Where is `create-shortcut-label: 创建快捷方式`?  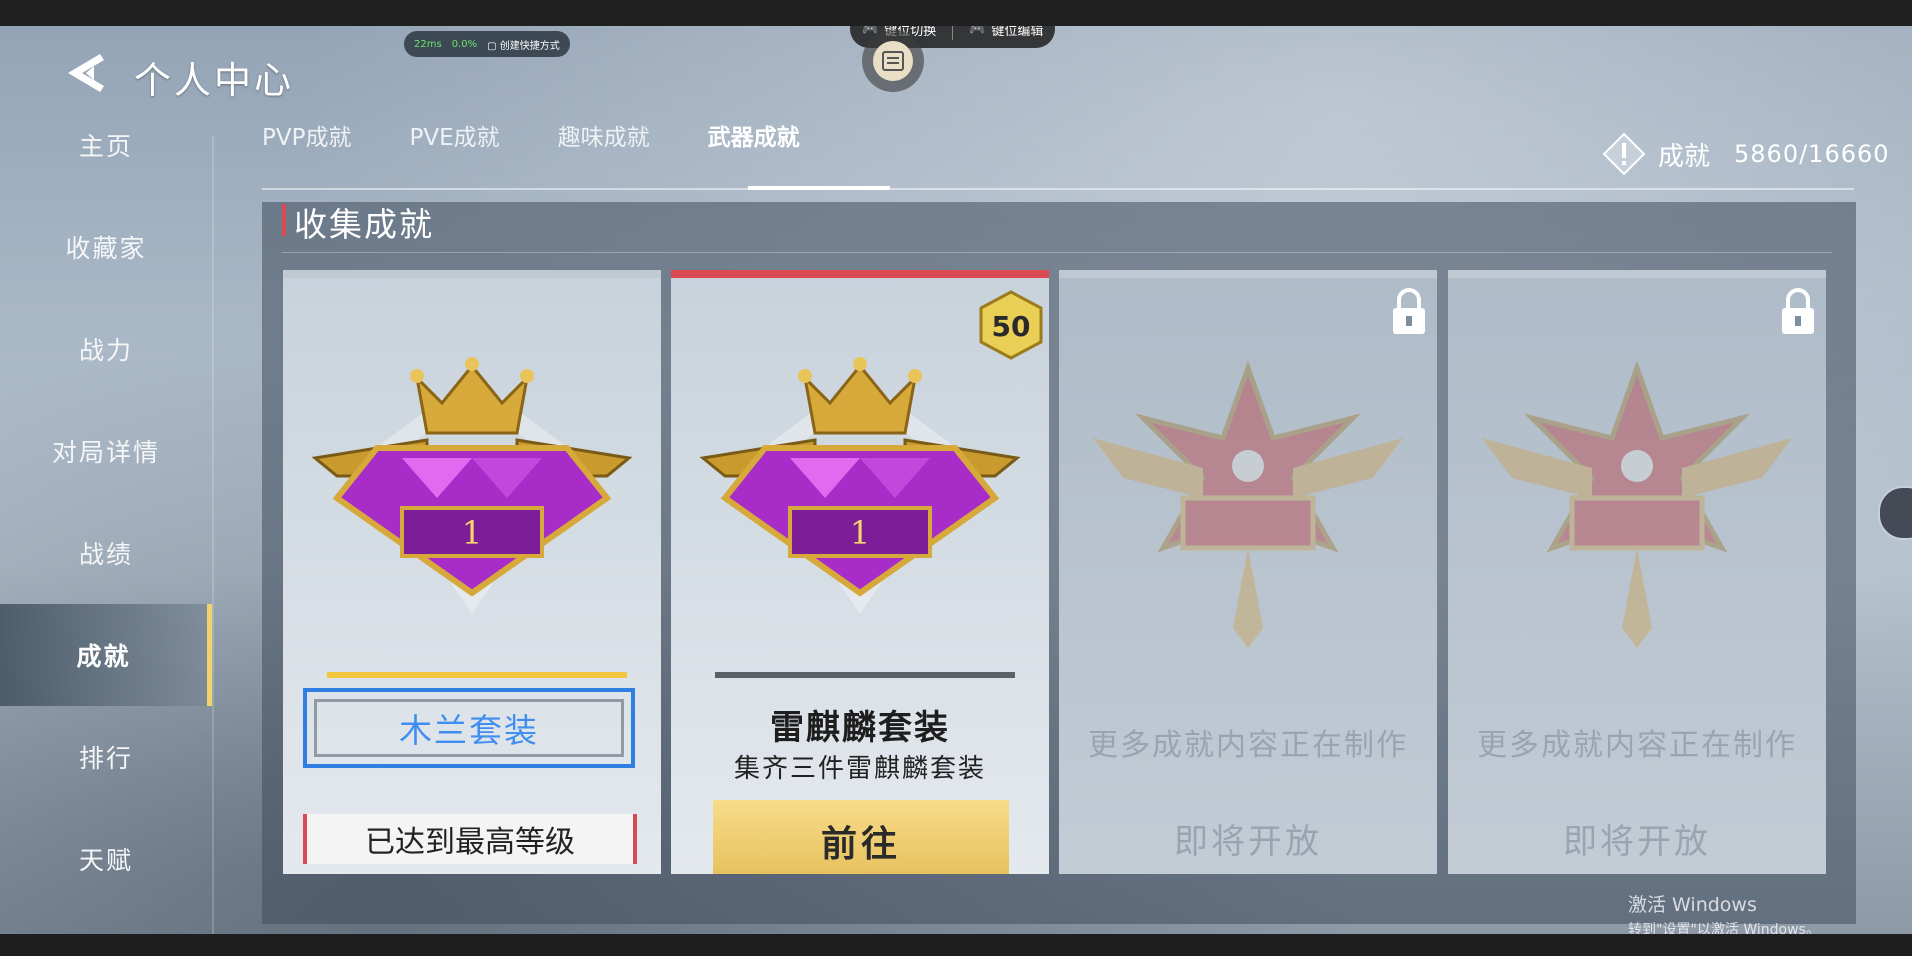 create-shortcut-label: 创建快捷方式 is located at coordinates (529, 46).